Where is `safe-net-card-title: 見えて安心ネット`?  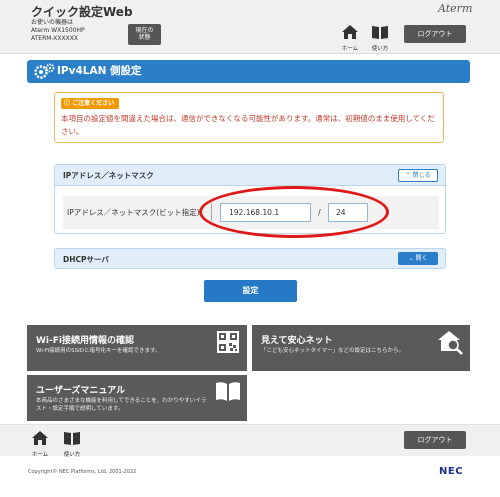 safe-net-card-title: 見えて安心ネット is located at coordinates (297, 341).